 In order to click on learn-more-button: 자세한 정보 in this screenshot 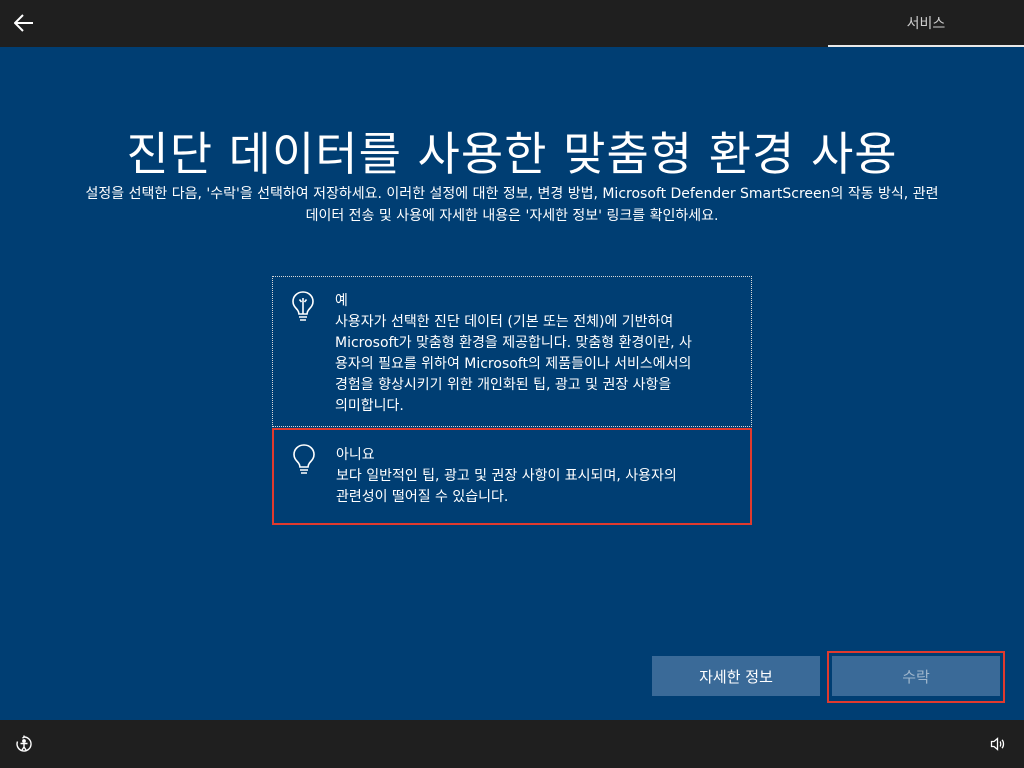, I will do `click(736, 676)`.